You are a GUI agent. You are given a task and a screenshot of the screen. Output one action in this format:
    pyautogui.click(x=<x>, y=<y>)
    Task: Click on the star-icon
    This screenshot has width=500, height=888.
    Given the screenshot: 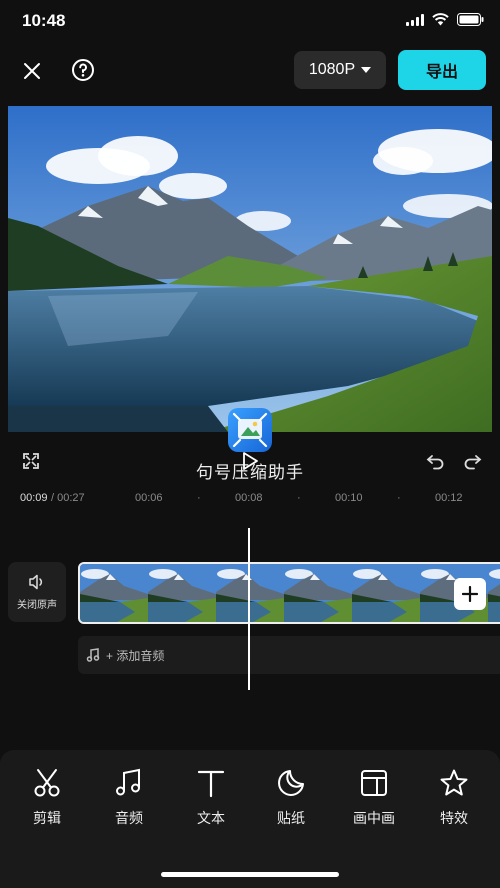 What is the action you would take?
    pyautogui.click(x=454, y=782)
    